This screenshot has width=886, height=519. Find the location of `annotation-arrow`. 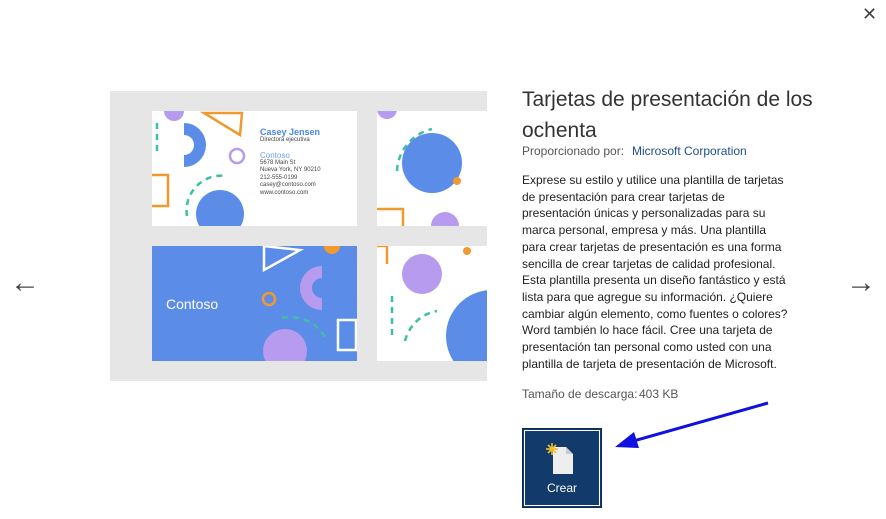

annotation-arrow is located at coordinates (692, 424).